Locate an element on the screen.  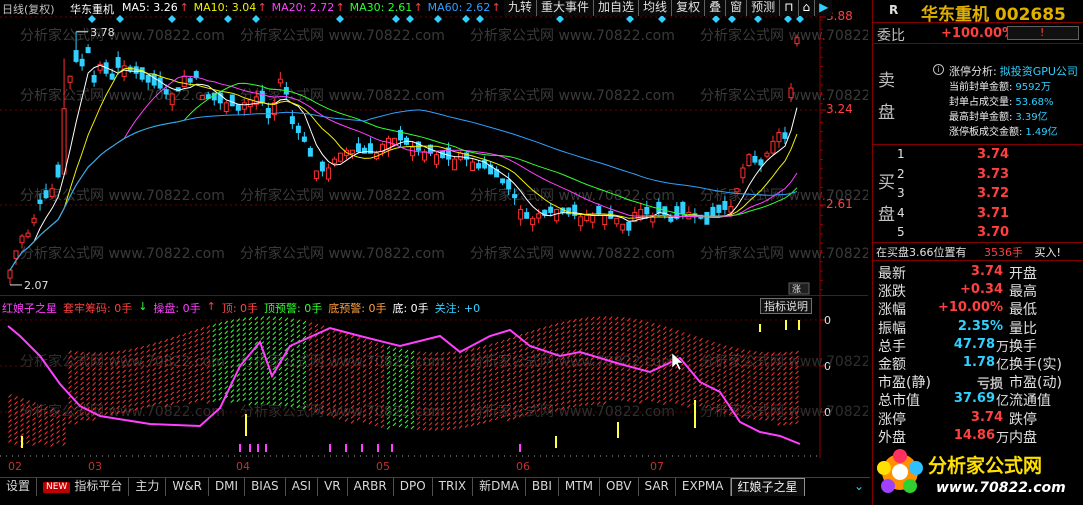
bid-row: 5 3.70 is located at coordinates (987, 232).